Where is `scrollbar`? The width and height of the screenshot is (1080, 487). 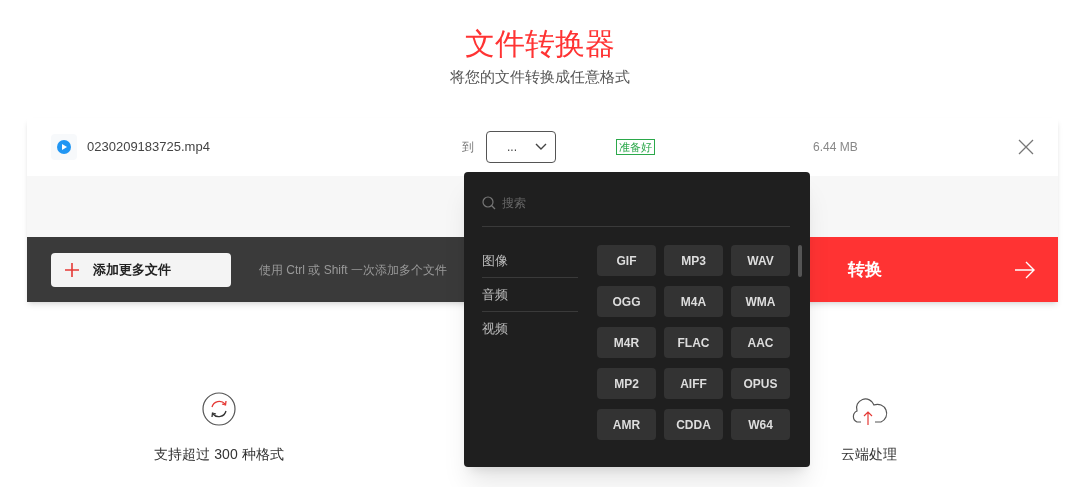 scrollbar is located at coordinates (800, 261).